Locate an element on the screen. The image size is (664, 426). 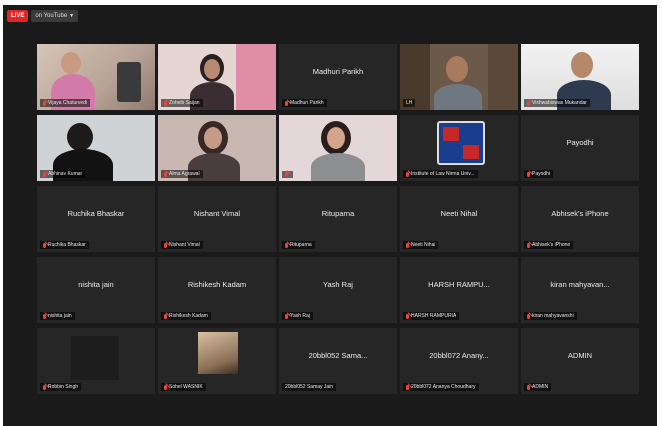
participant-display-name: nishita jain is located at coordinates (96, 284).